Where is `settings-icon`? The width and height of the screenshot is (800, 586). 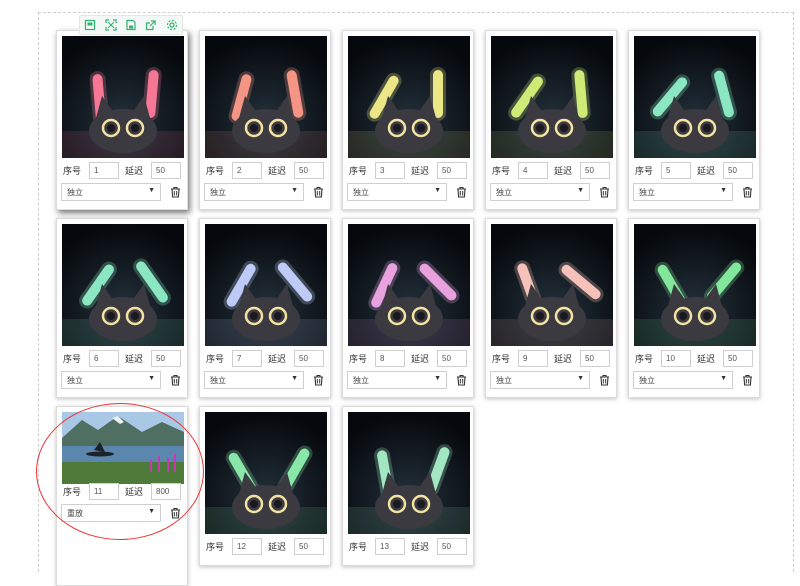 settings-icon is located at coordinates (172, 25).